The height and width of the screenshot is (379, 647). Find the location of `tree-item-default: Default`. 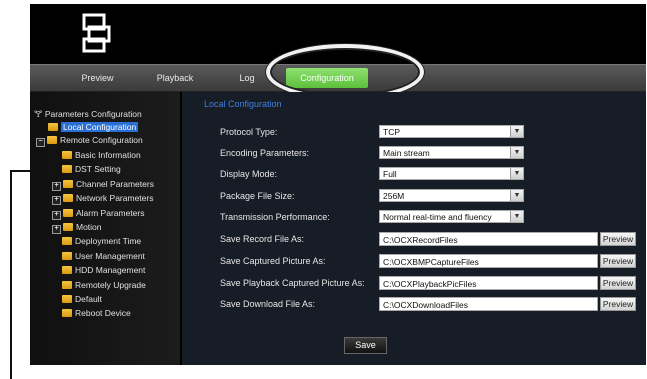

tree-item-default: Default is located at coordinates (82, 299).